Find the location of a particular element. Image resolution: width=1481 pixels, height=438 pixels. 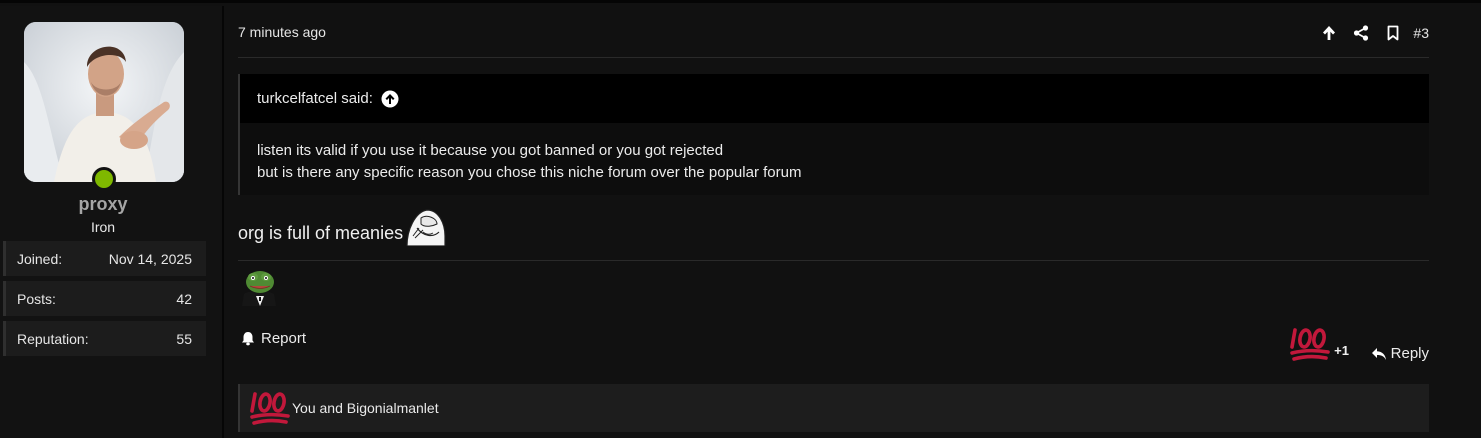

stat-value: 55 is located at coordinates (184, 338).